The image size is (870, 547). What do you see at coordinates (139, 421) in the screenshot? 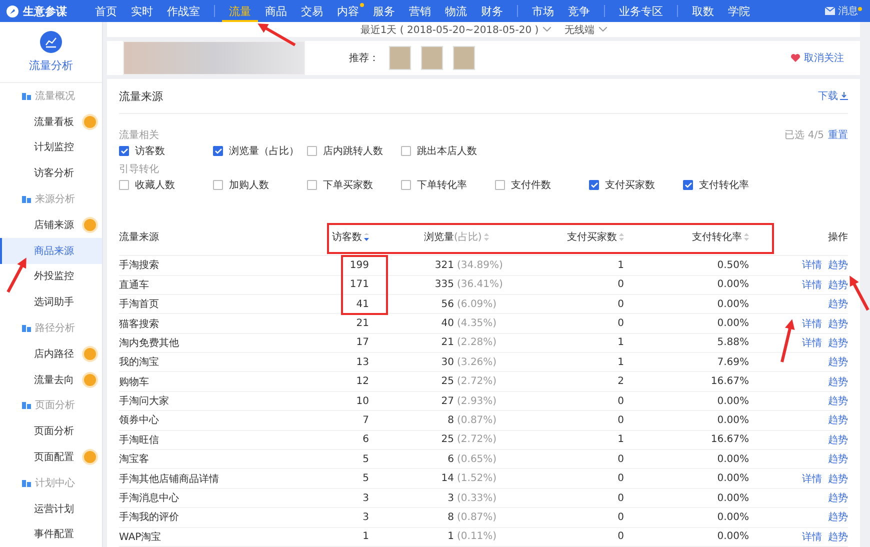
I see `table-cell-text: 领券中心` at bounding box center [139, 421].